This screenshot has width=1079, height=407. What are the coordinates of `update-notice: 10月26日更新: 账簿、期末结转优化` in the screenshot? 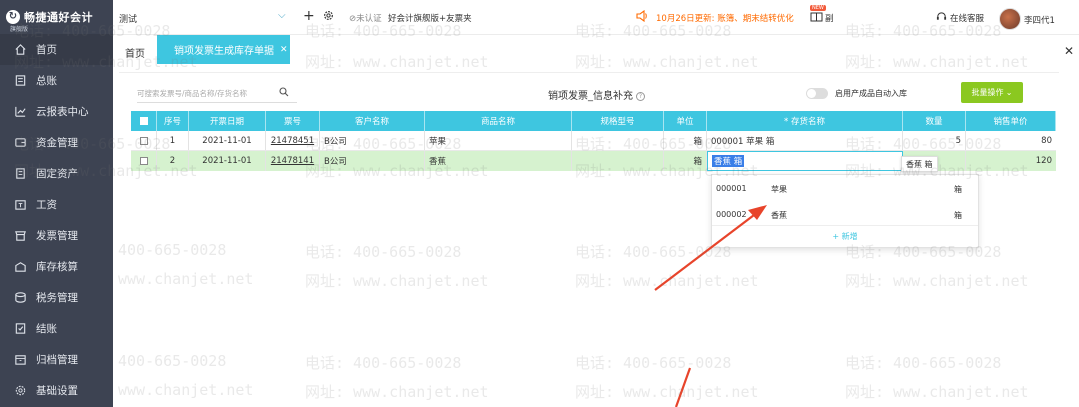 It's located at (725, 18).